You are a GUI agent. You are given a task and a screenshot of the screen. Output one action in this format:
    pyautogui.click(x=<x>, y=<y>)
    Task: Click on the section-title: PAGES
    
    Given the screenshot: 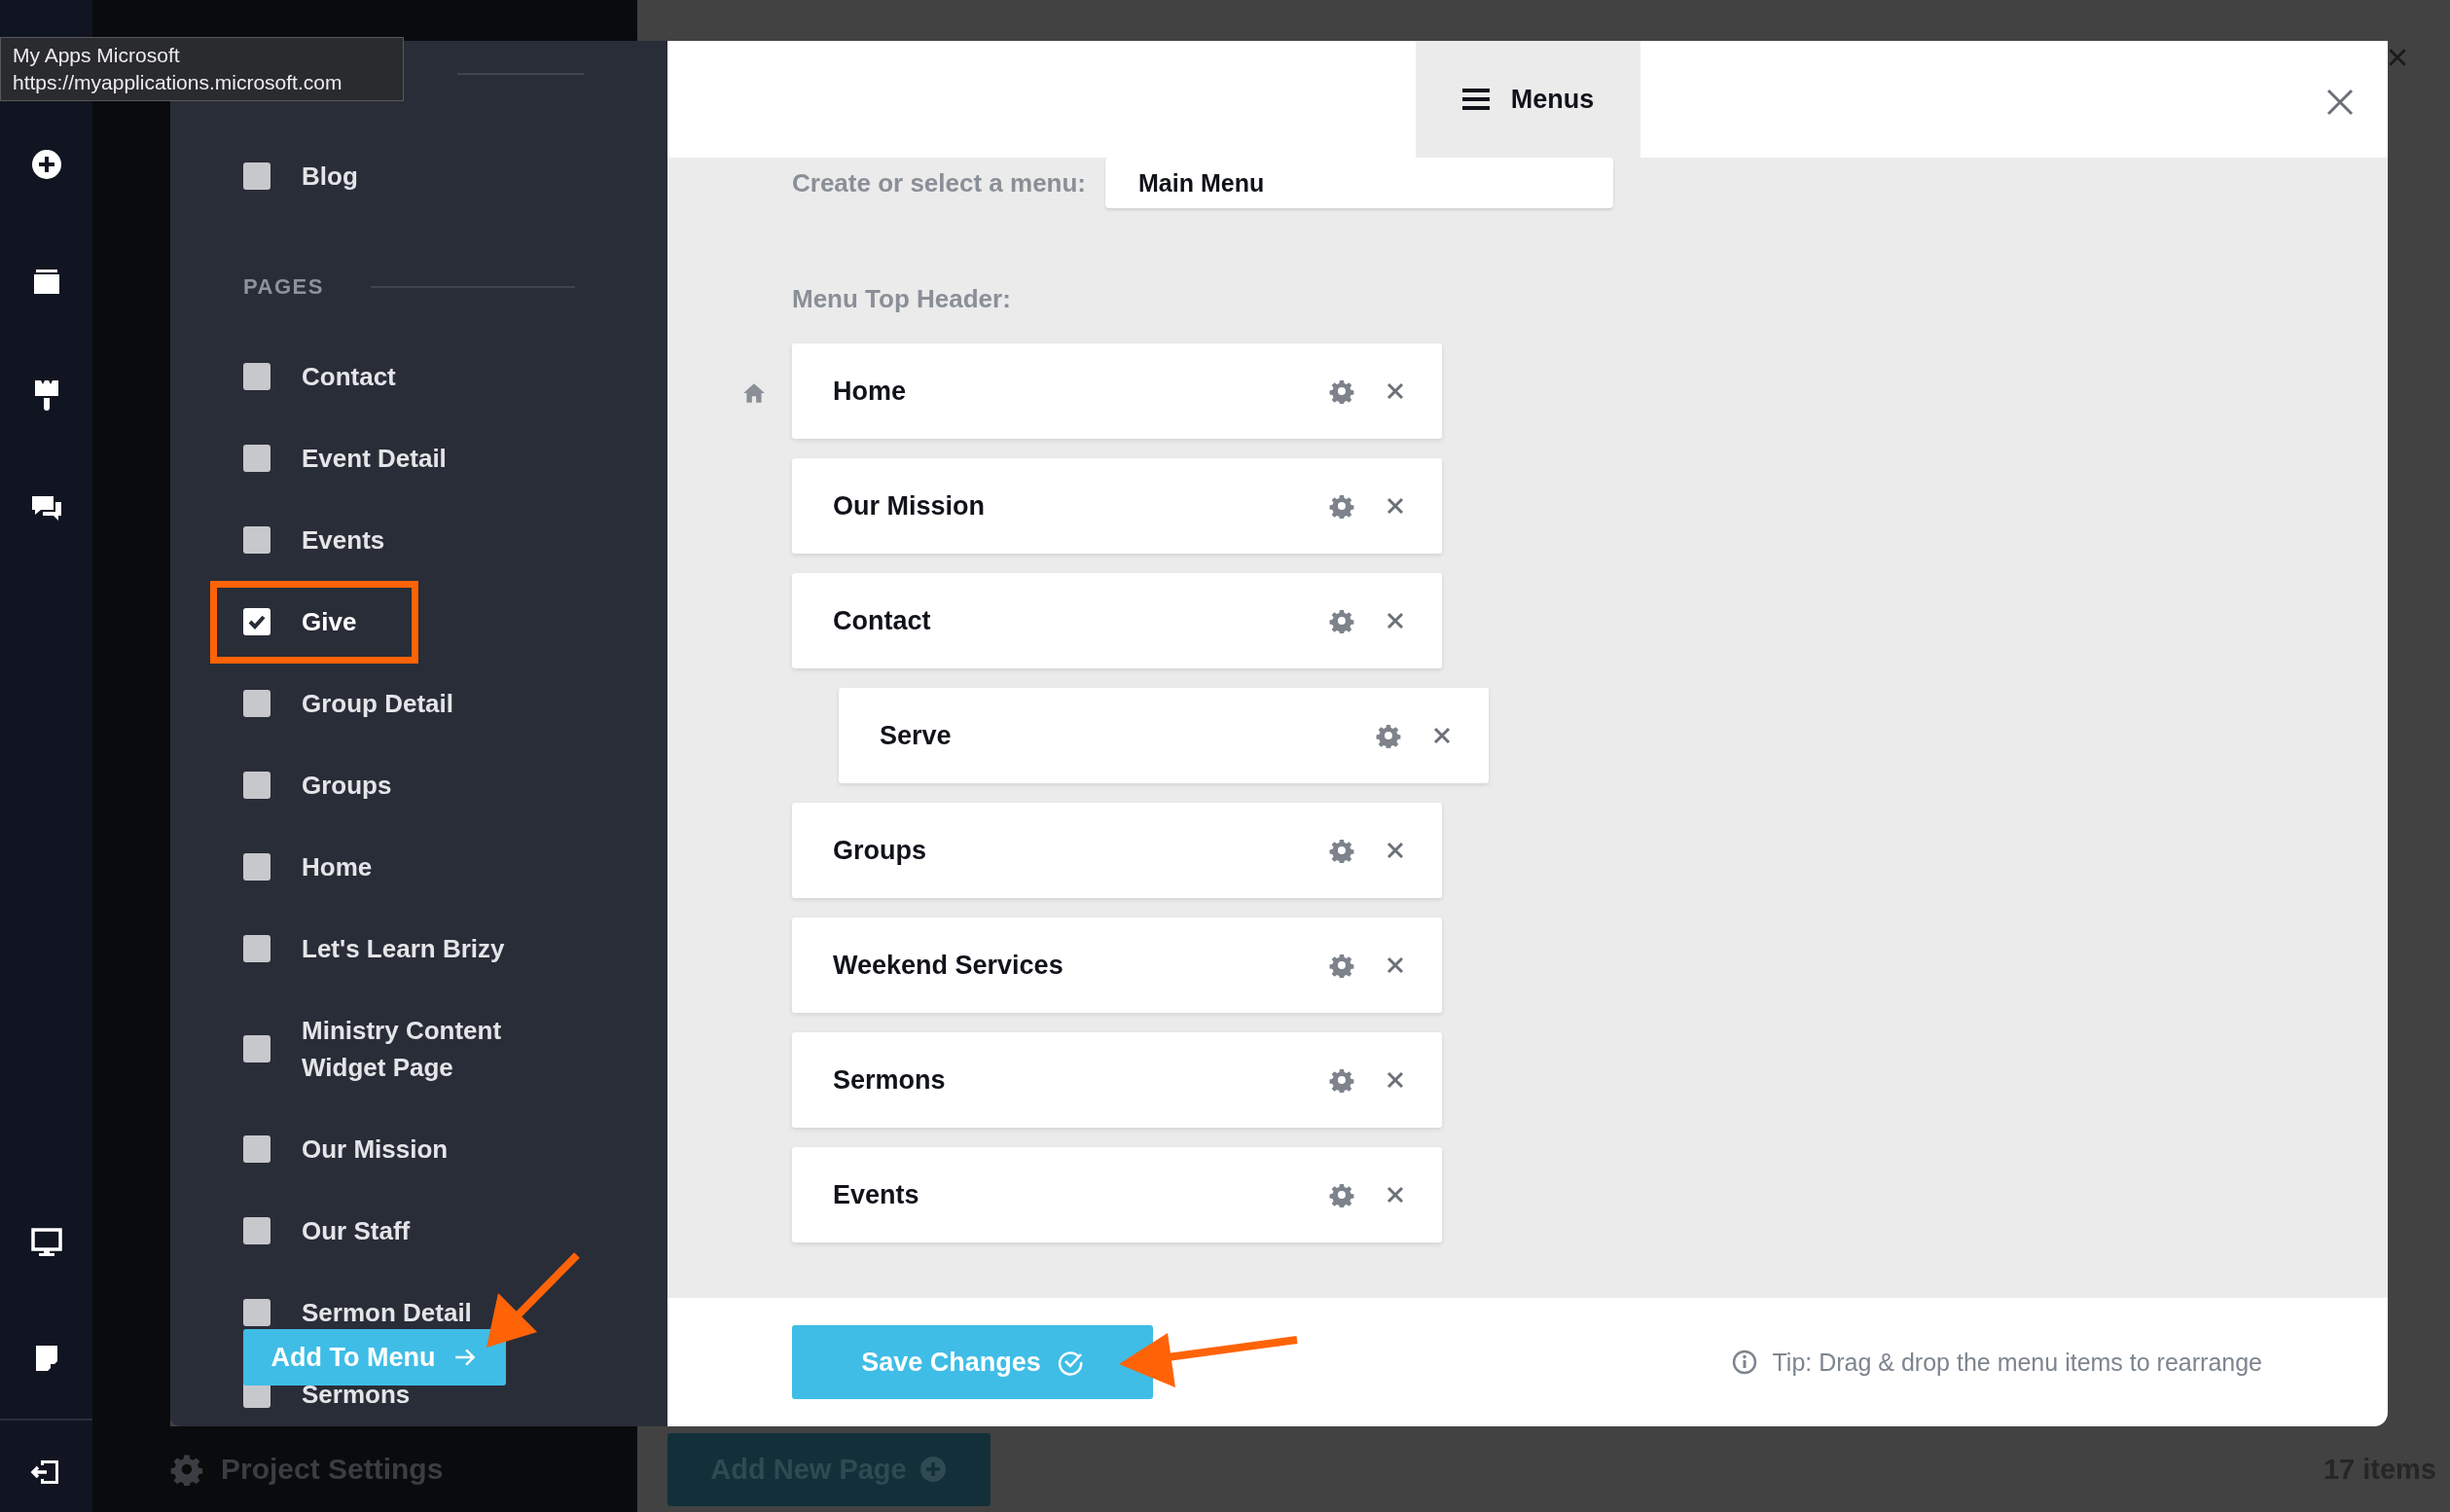 What is the action you would take?
    pyautogui.click(x=283, y=287)
    